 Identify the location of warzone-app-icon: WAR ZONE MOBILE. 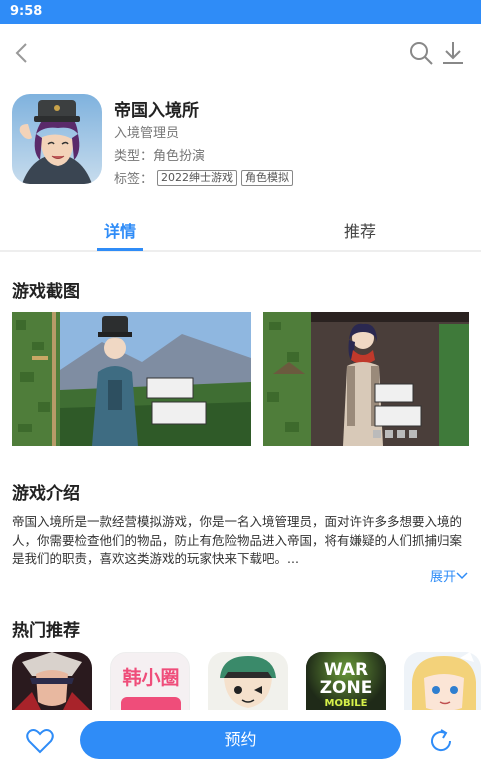
(346, 682).